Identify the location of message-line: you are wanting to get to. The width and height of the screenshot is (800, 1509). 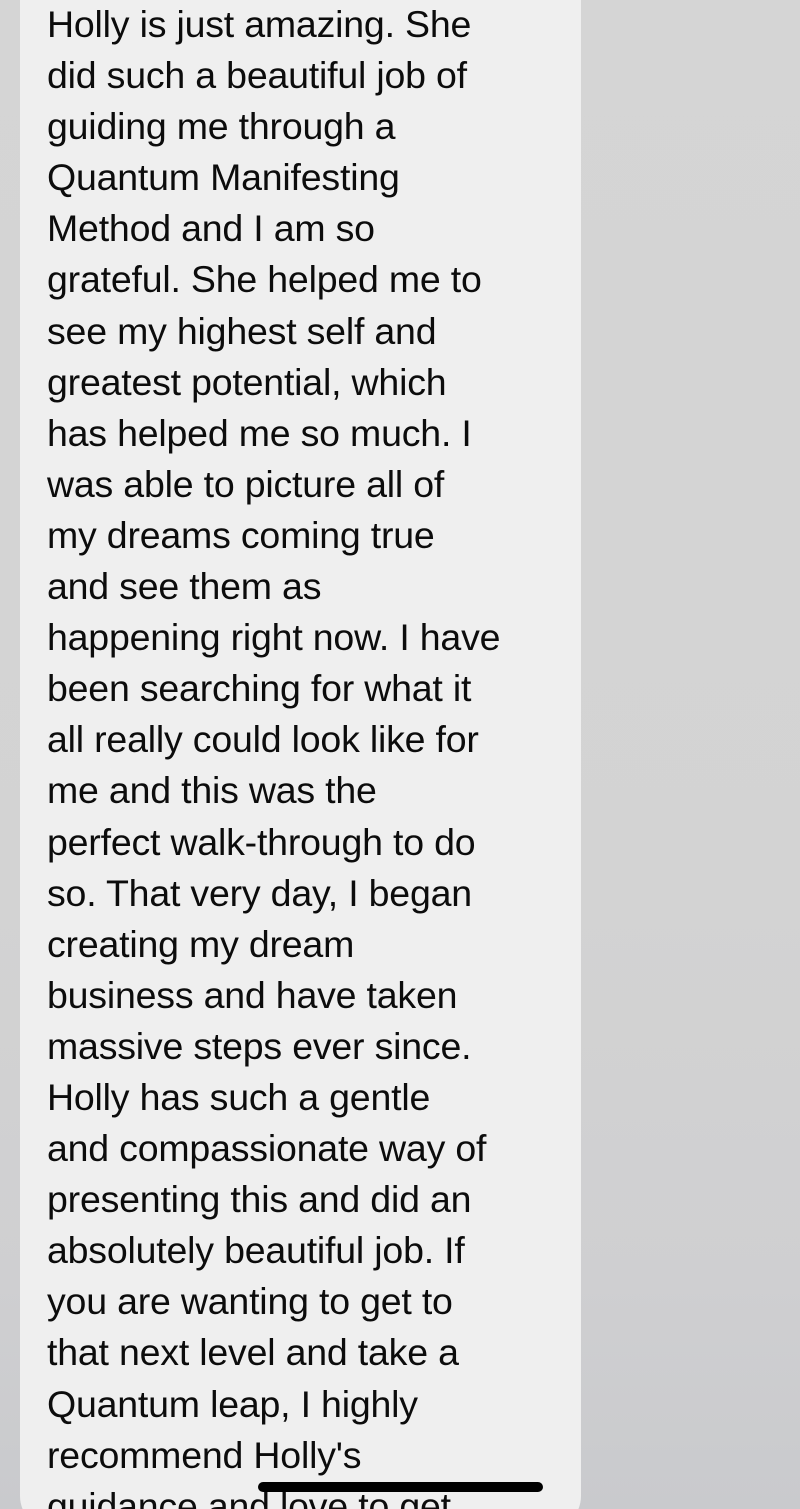
(250, 1301).